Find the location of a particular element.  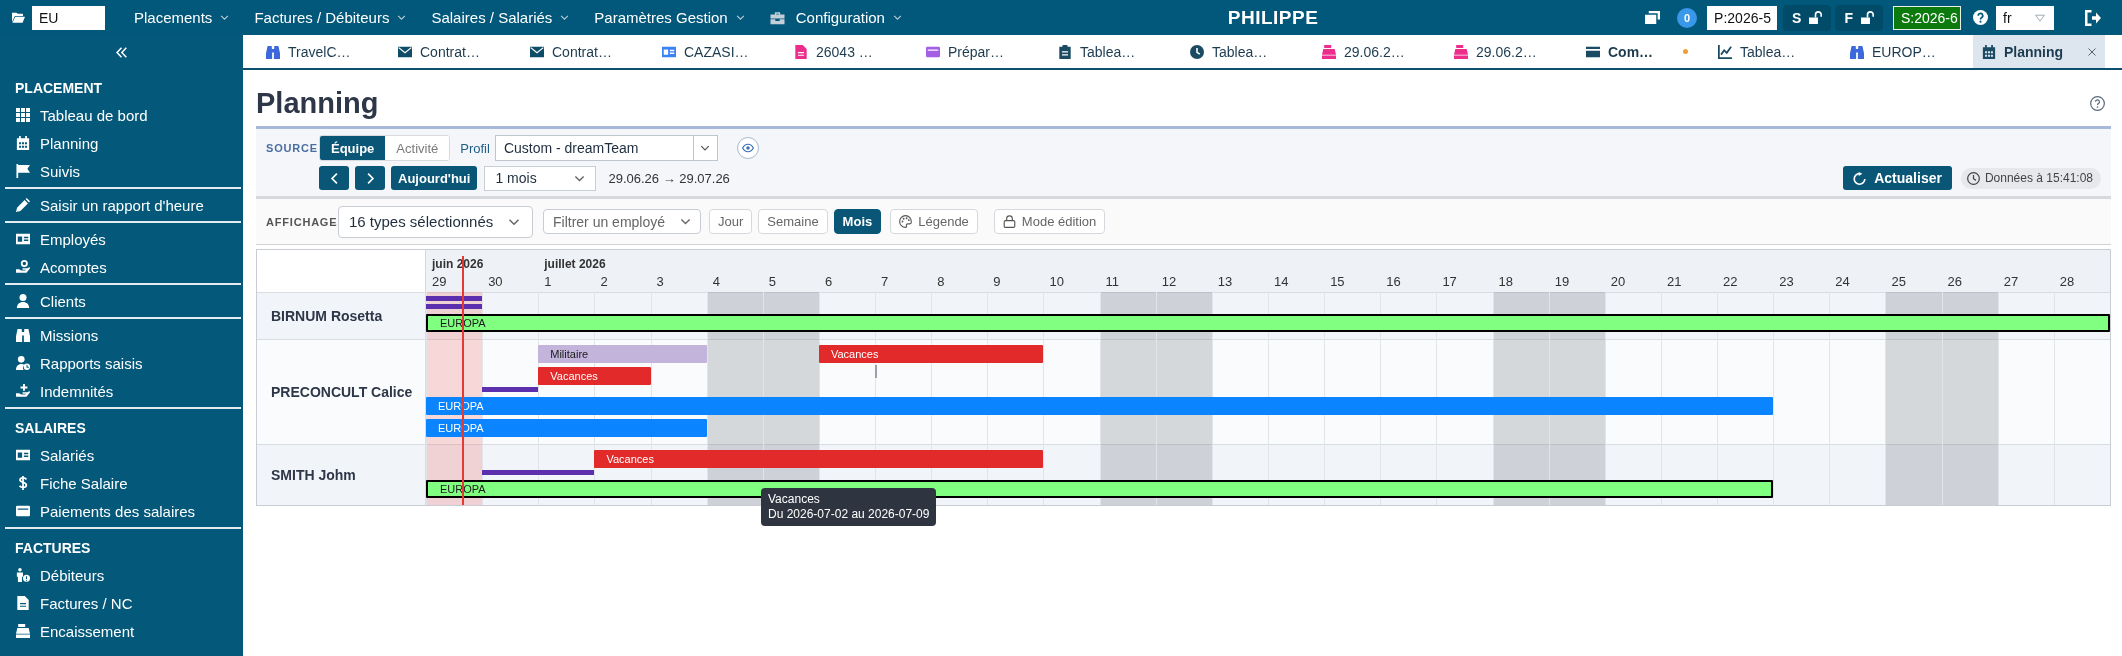

calendar-icon is located at coordinates (1989, 51).